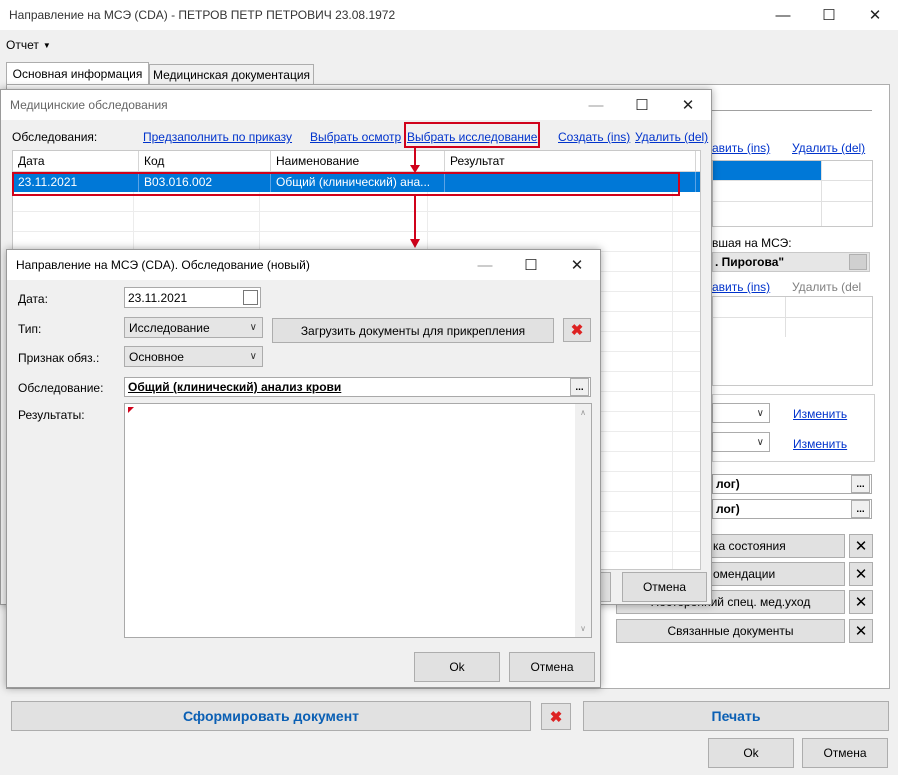  Describe the element at coordinates (415, 198) in the screenshot. I see `flow-arrows` at that location.